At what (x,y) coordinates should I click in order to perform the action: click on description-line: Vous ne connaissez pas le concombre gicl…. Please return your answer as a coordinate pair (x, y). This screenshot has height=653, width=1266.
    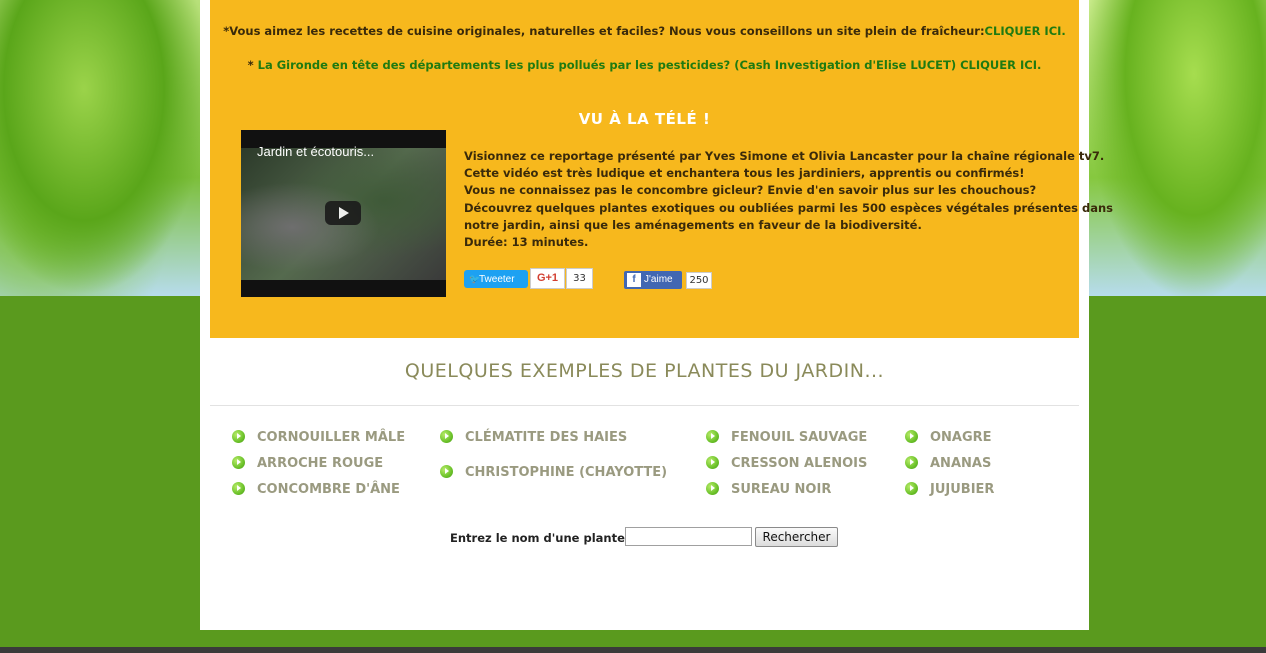
    Looking at the image, I should click on (750, 190).